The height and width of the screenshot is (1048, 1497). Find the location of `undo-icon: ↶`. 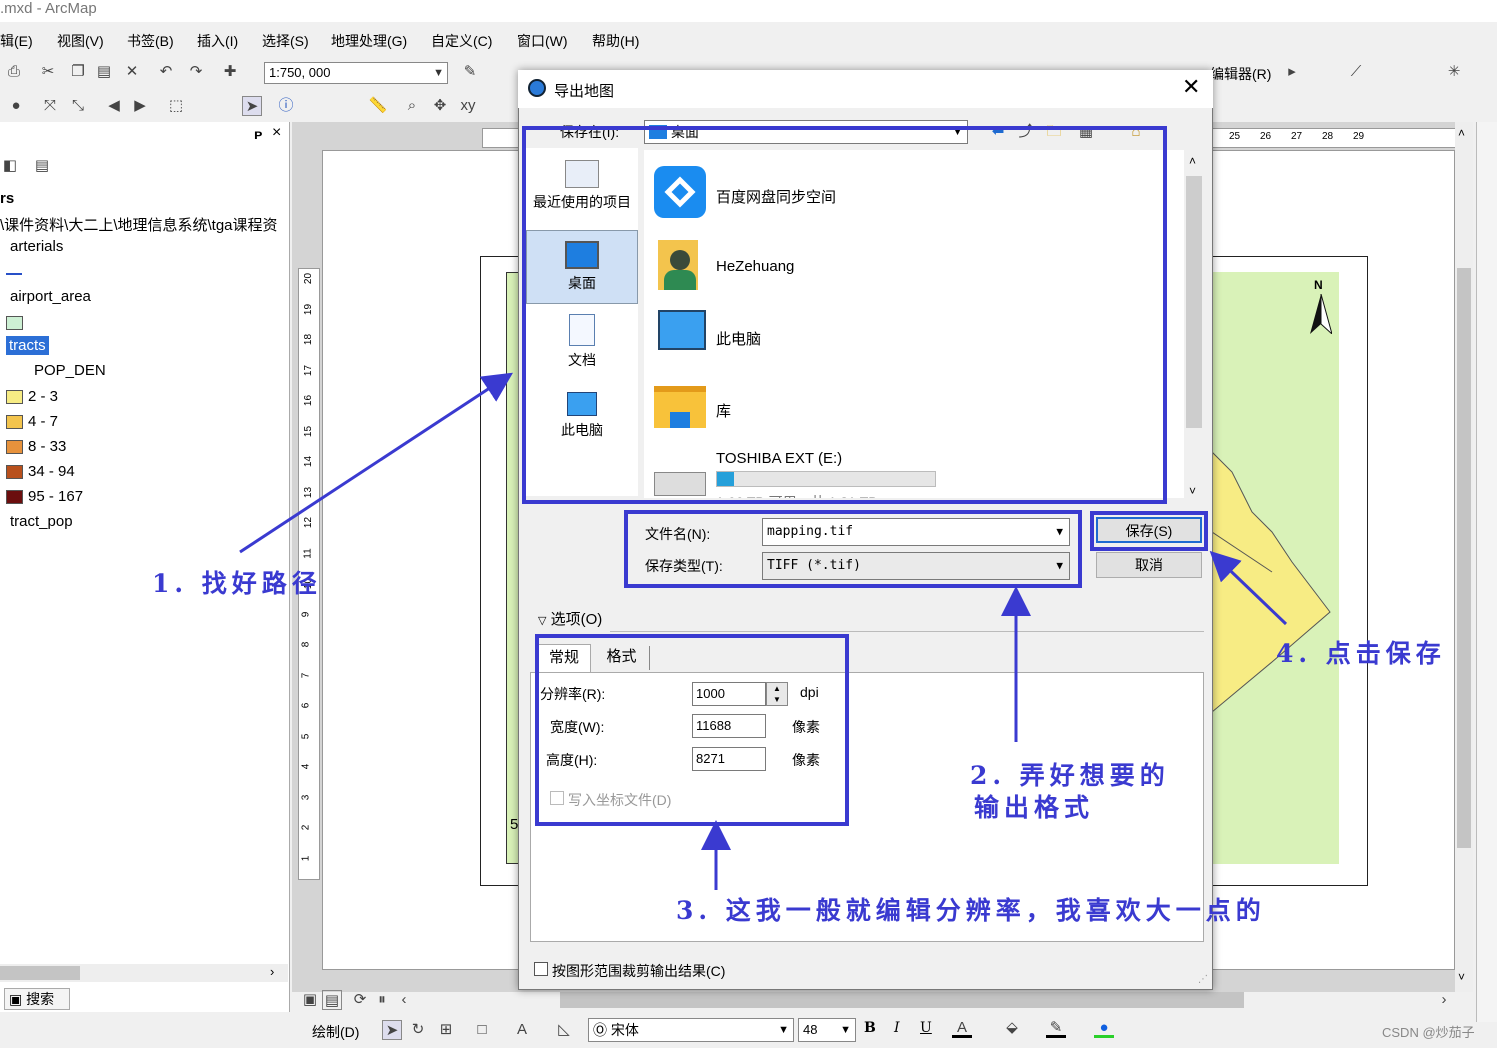

undo-icon: ↶ is located at coordinates (166, 72).